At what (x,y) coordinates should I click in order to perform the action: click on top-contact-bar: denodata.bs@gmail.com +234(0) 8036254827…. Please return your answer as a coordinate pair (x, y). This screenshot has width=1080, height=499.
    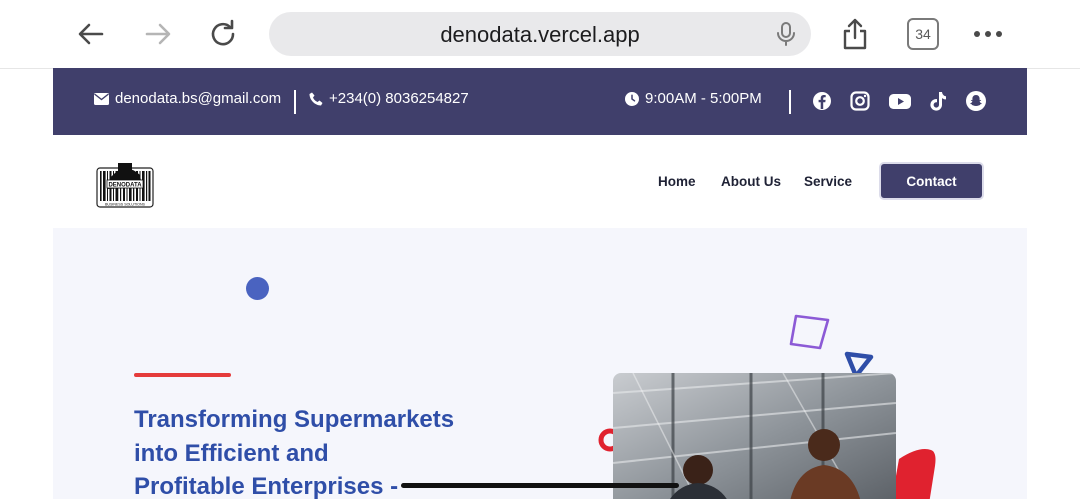
    Looking at the image, I should click on (540, 101).